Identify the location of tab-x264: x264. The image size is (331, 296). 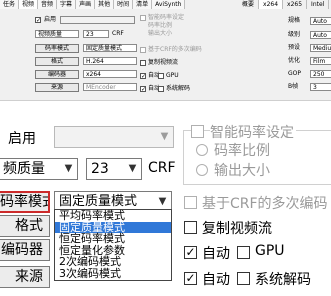
(271, 4).